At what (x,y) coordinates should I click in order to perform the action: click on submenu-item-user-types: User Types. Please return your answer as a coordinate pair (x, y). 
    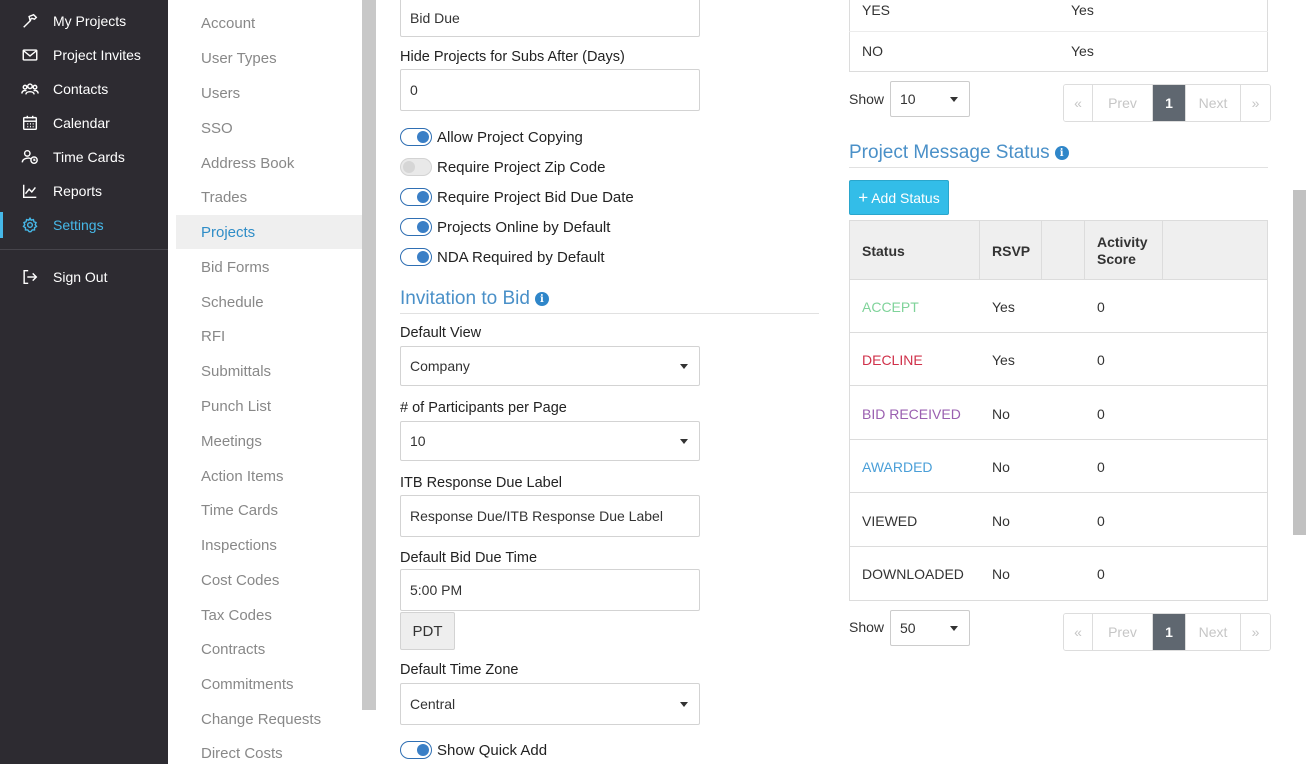
    Looking at the image, I should click on (269, 58).